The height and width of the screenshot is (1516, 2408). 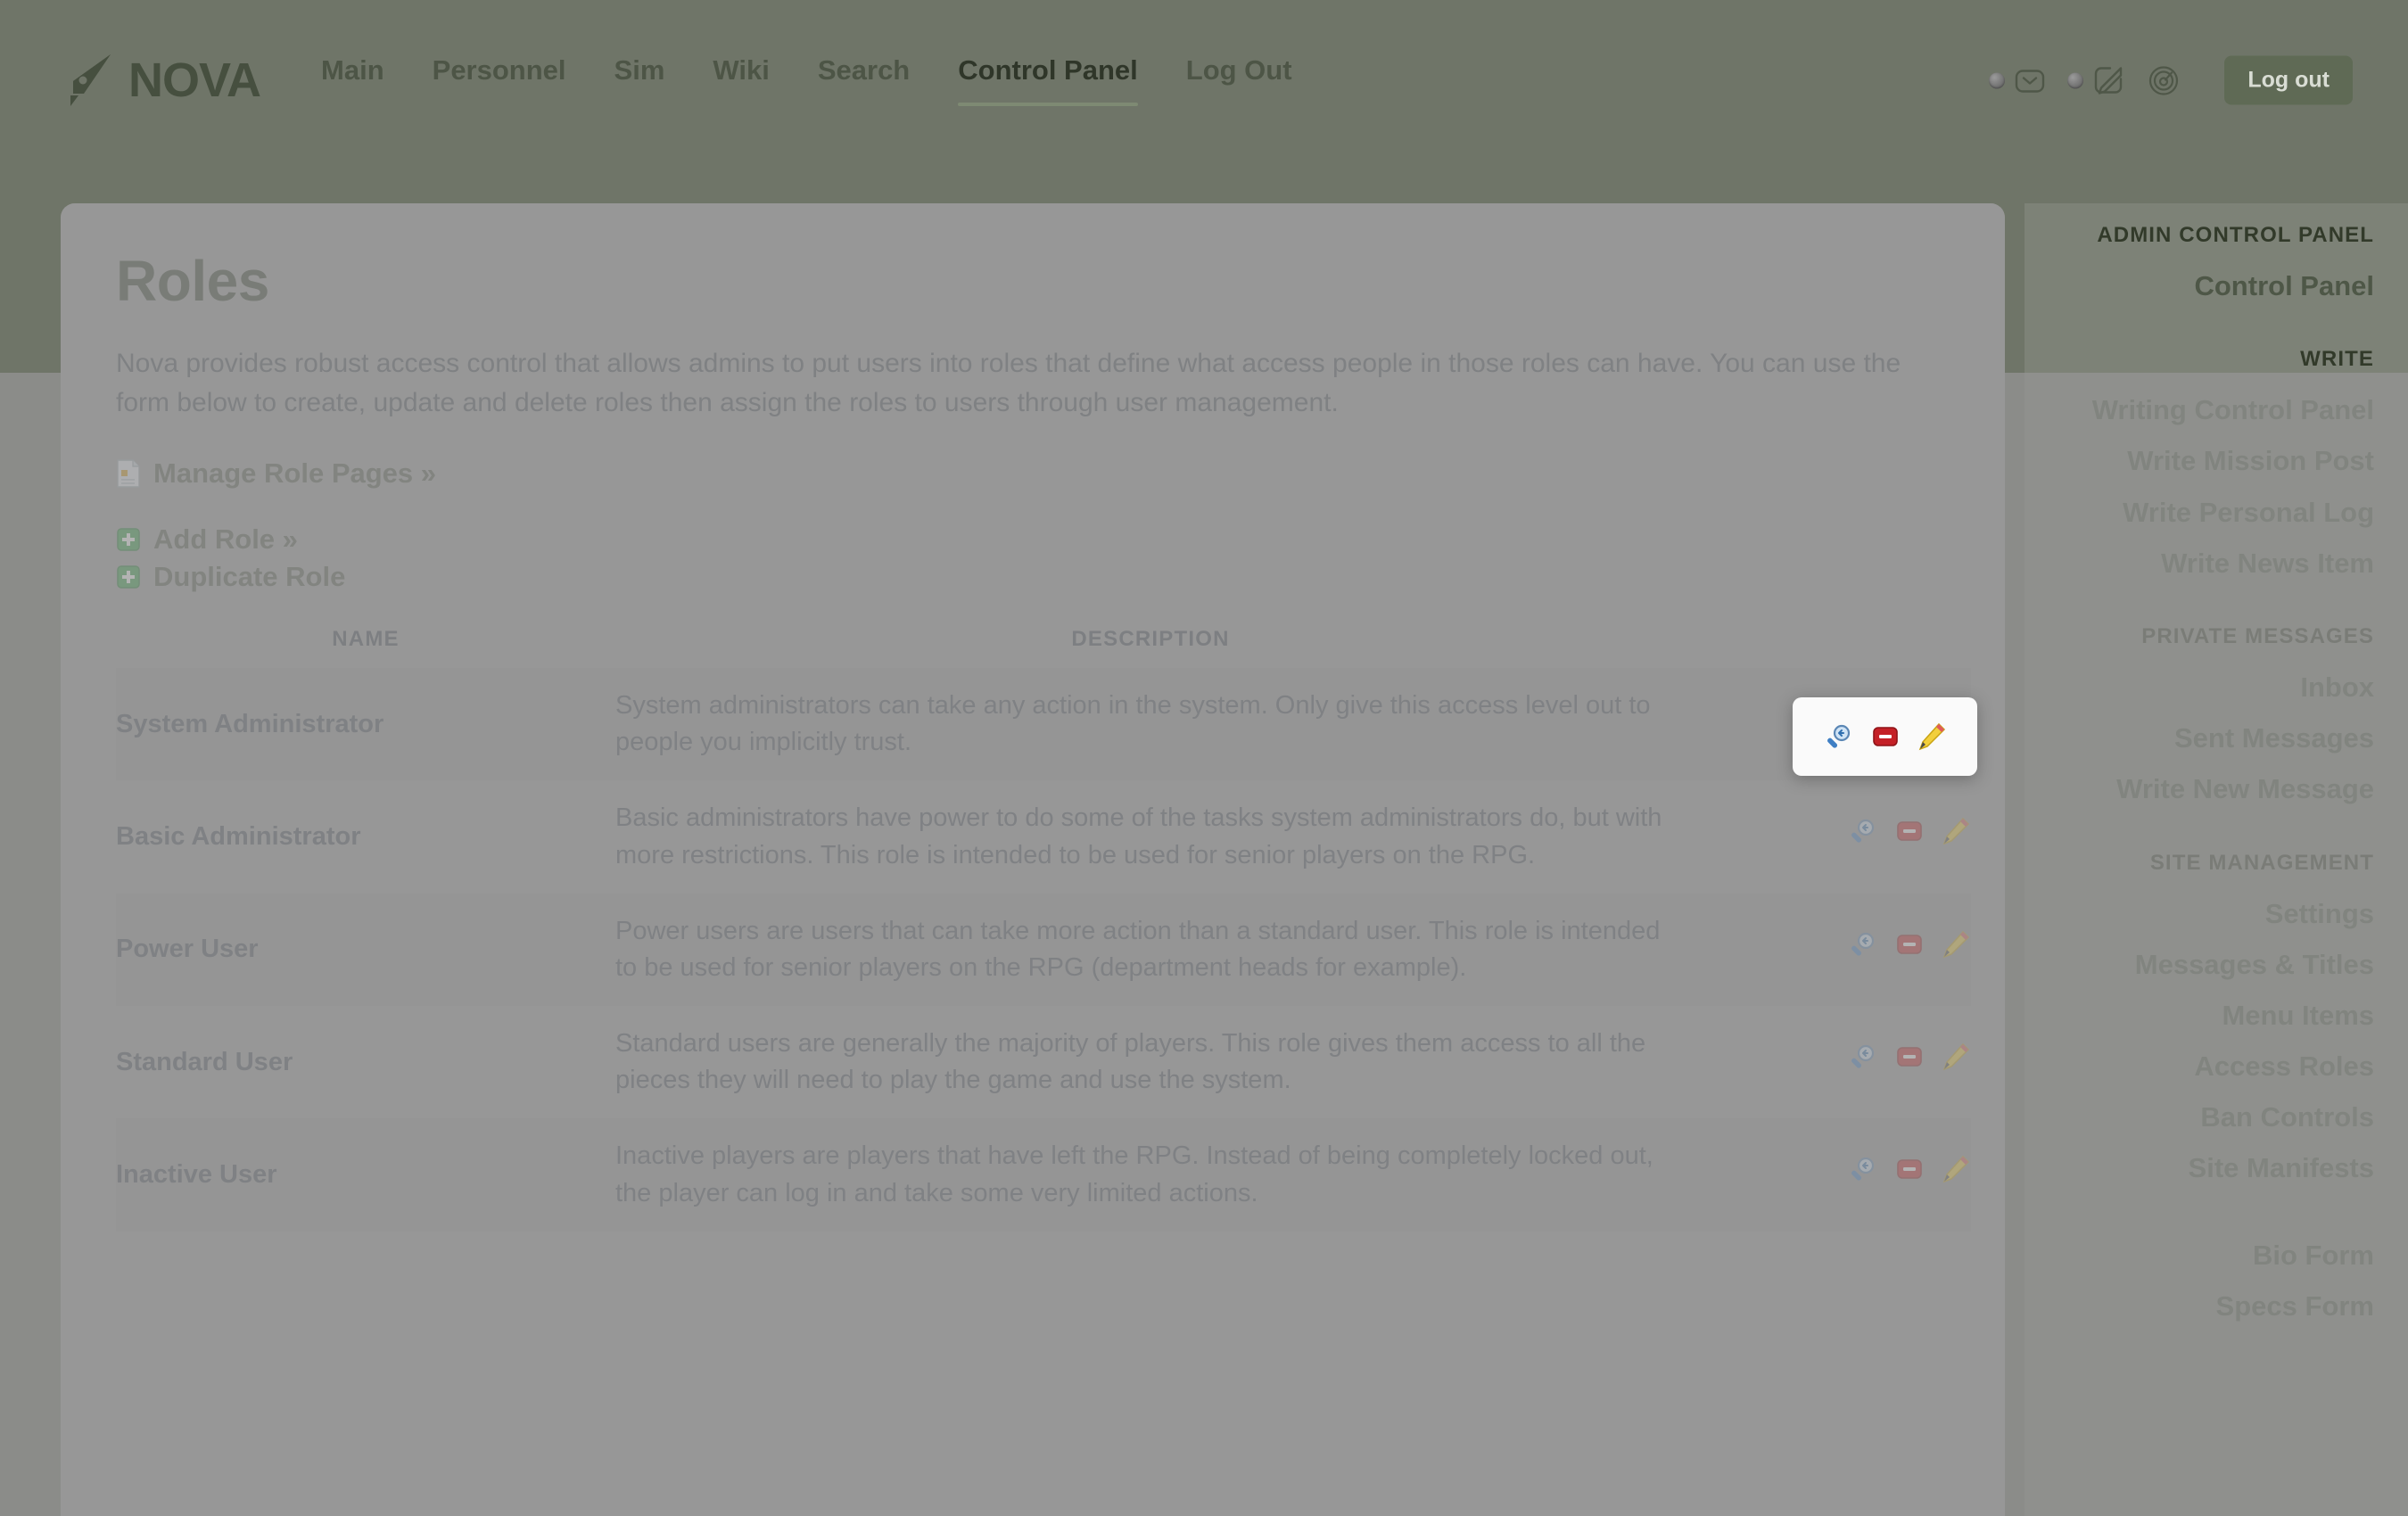 I want to click on sidebar-item-site-manifests: Site Manifests, so click(x=2199, y=1167).